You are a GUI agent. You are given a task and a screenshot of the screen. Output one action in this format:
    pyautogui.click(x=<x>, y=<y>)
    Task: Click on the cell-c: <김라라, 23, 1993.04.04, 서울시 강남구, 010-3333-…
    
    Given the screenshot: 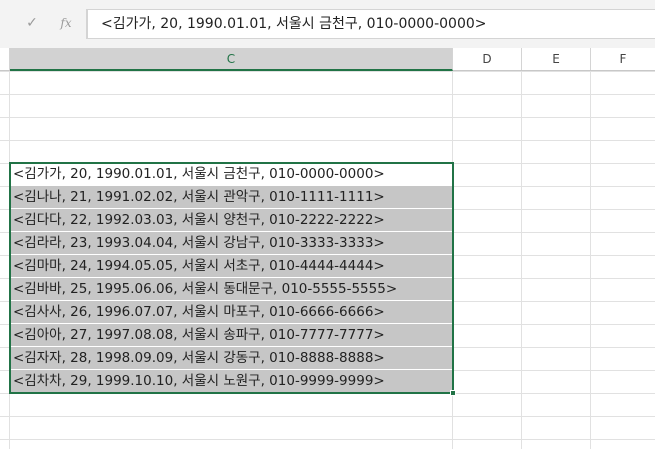 What is the action you would take?
    pyautogui.click(x=231, y=243)
    